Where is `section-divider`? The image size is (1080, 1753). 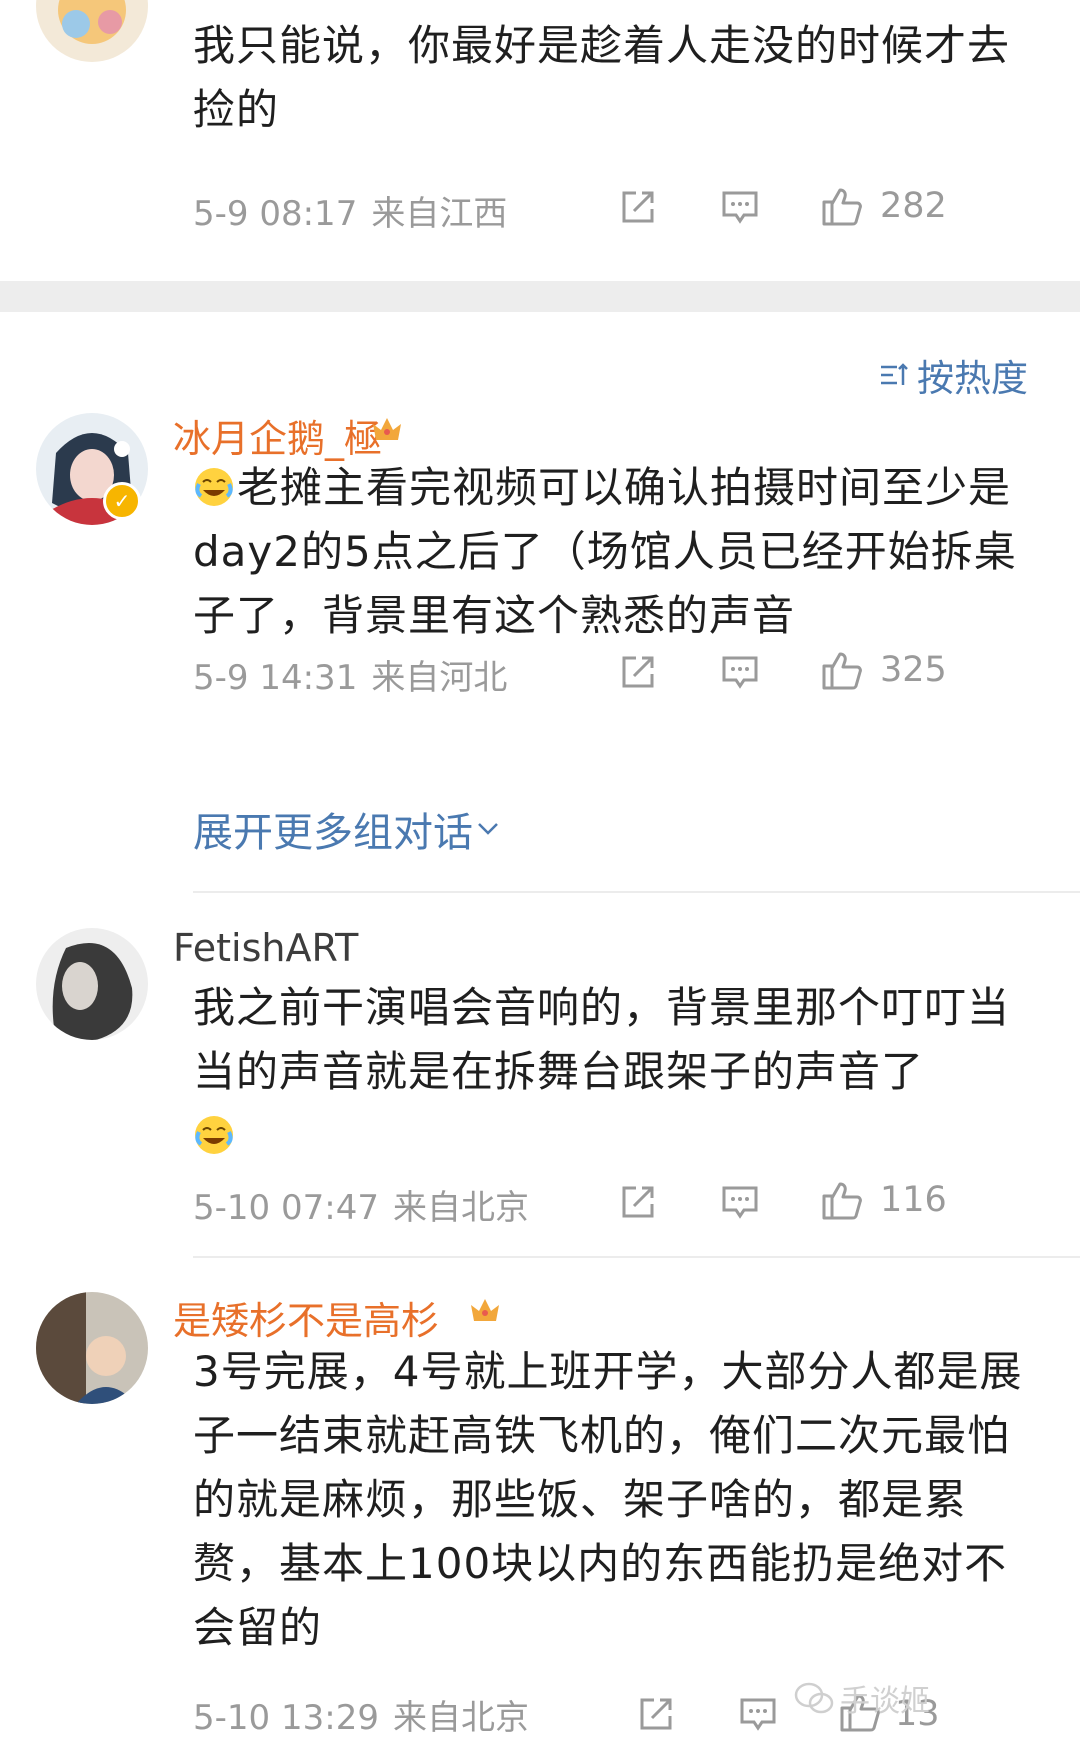
section-divider is located at coordinates (540, 296).